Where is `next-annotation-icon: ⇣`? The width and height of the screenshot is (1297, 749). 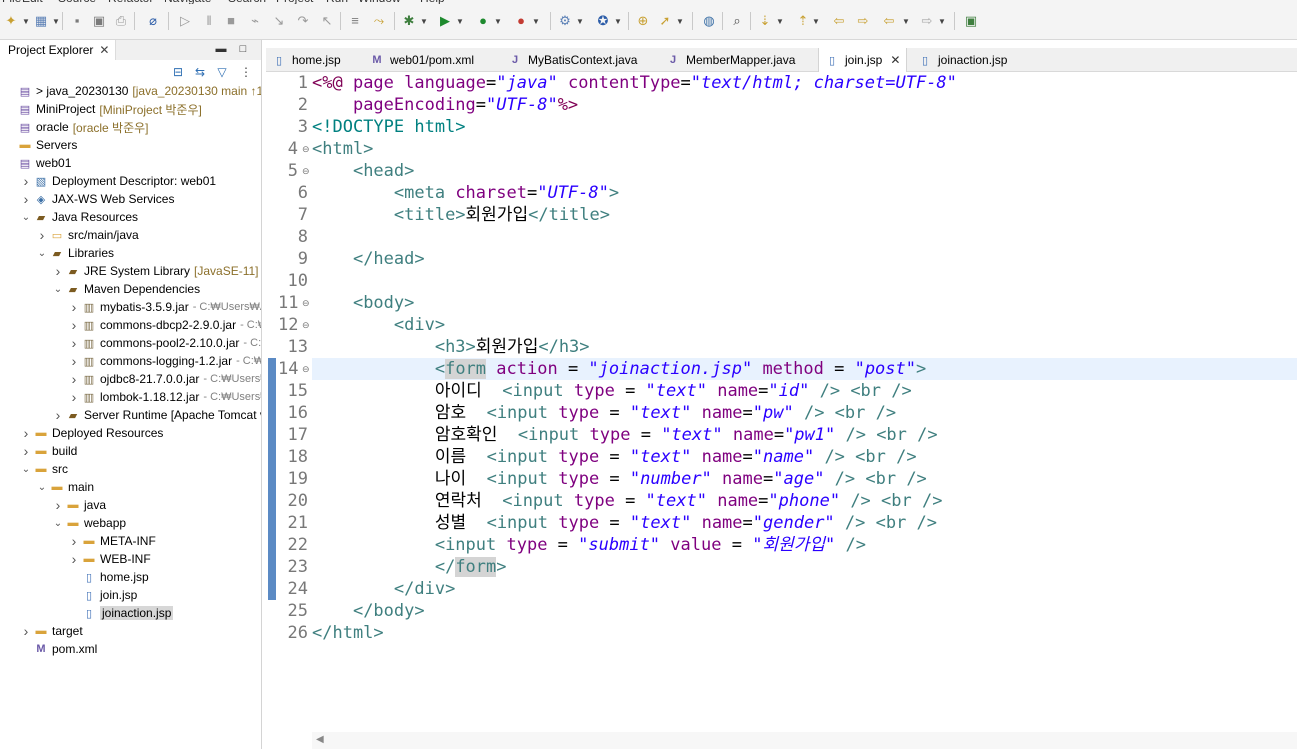 next-annotation-icon: ⇣ is located at coordinates (765, 21).